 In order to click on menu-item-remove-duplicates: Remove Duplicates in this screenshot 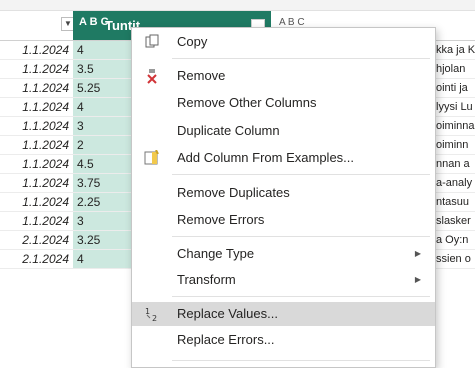, I will do `click(283, 193)`.